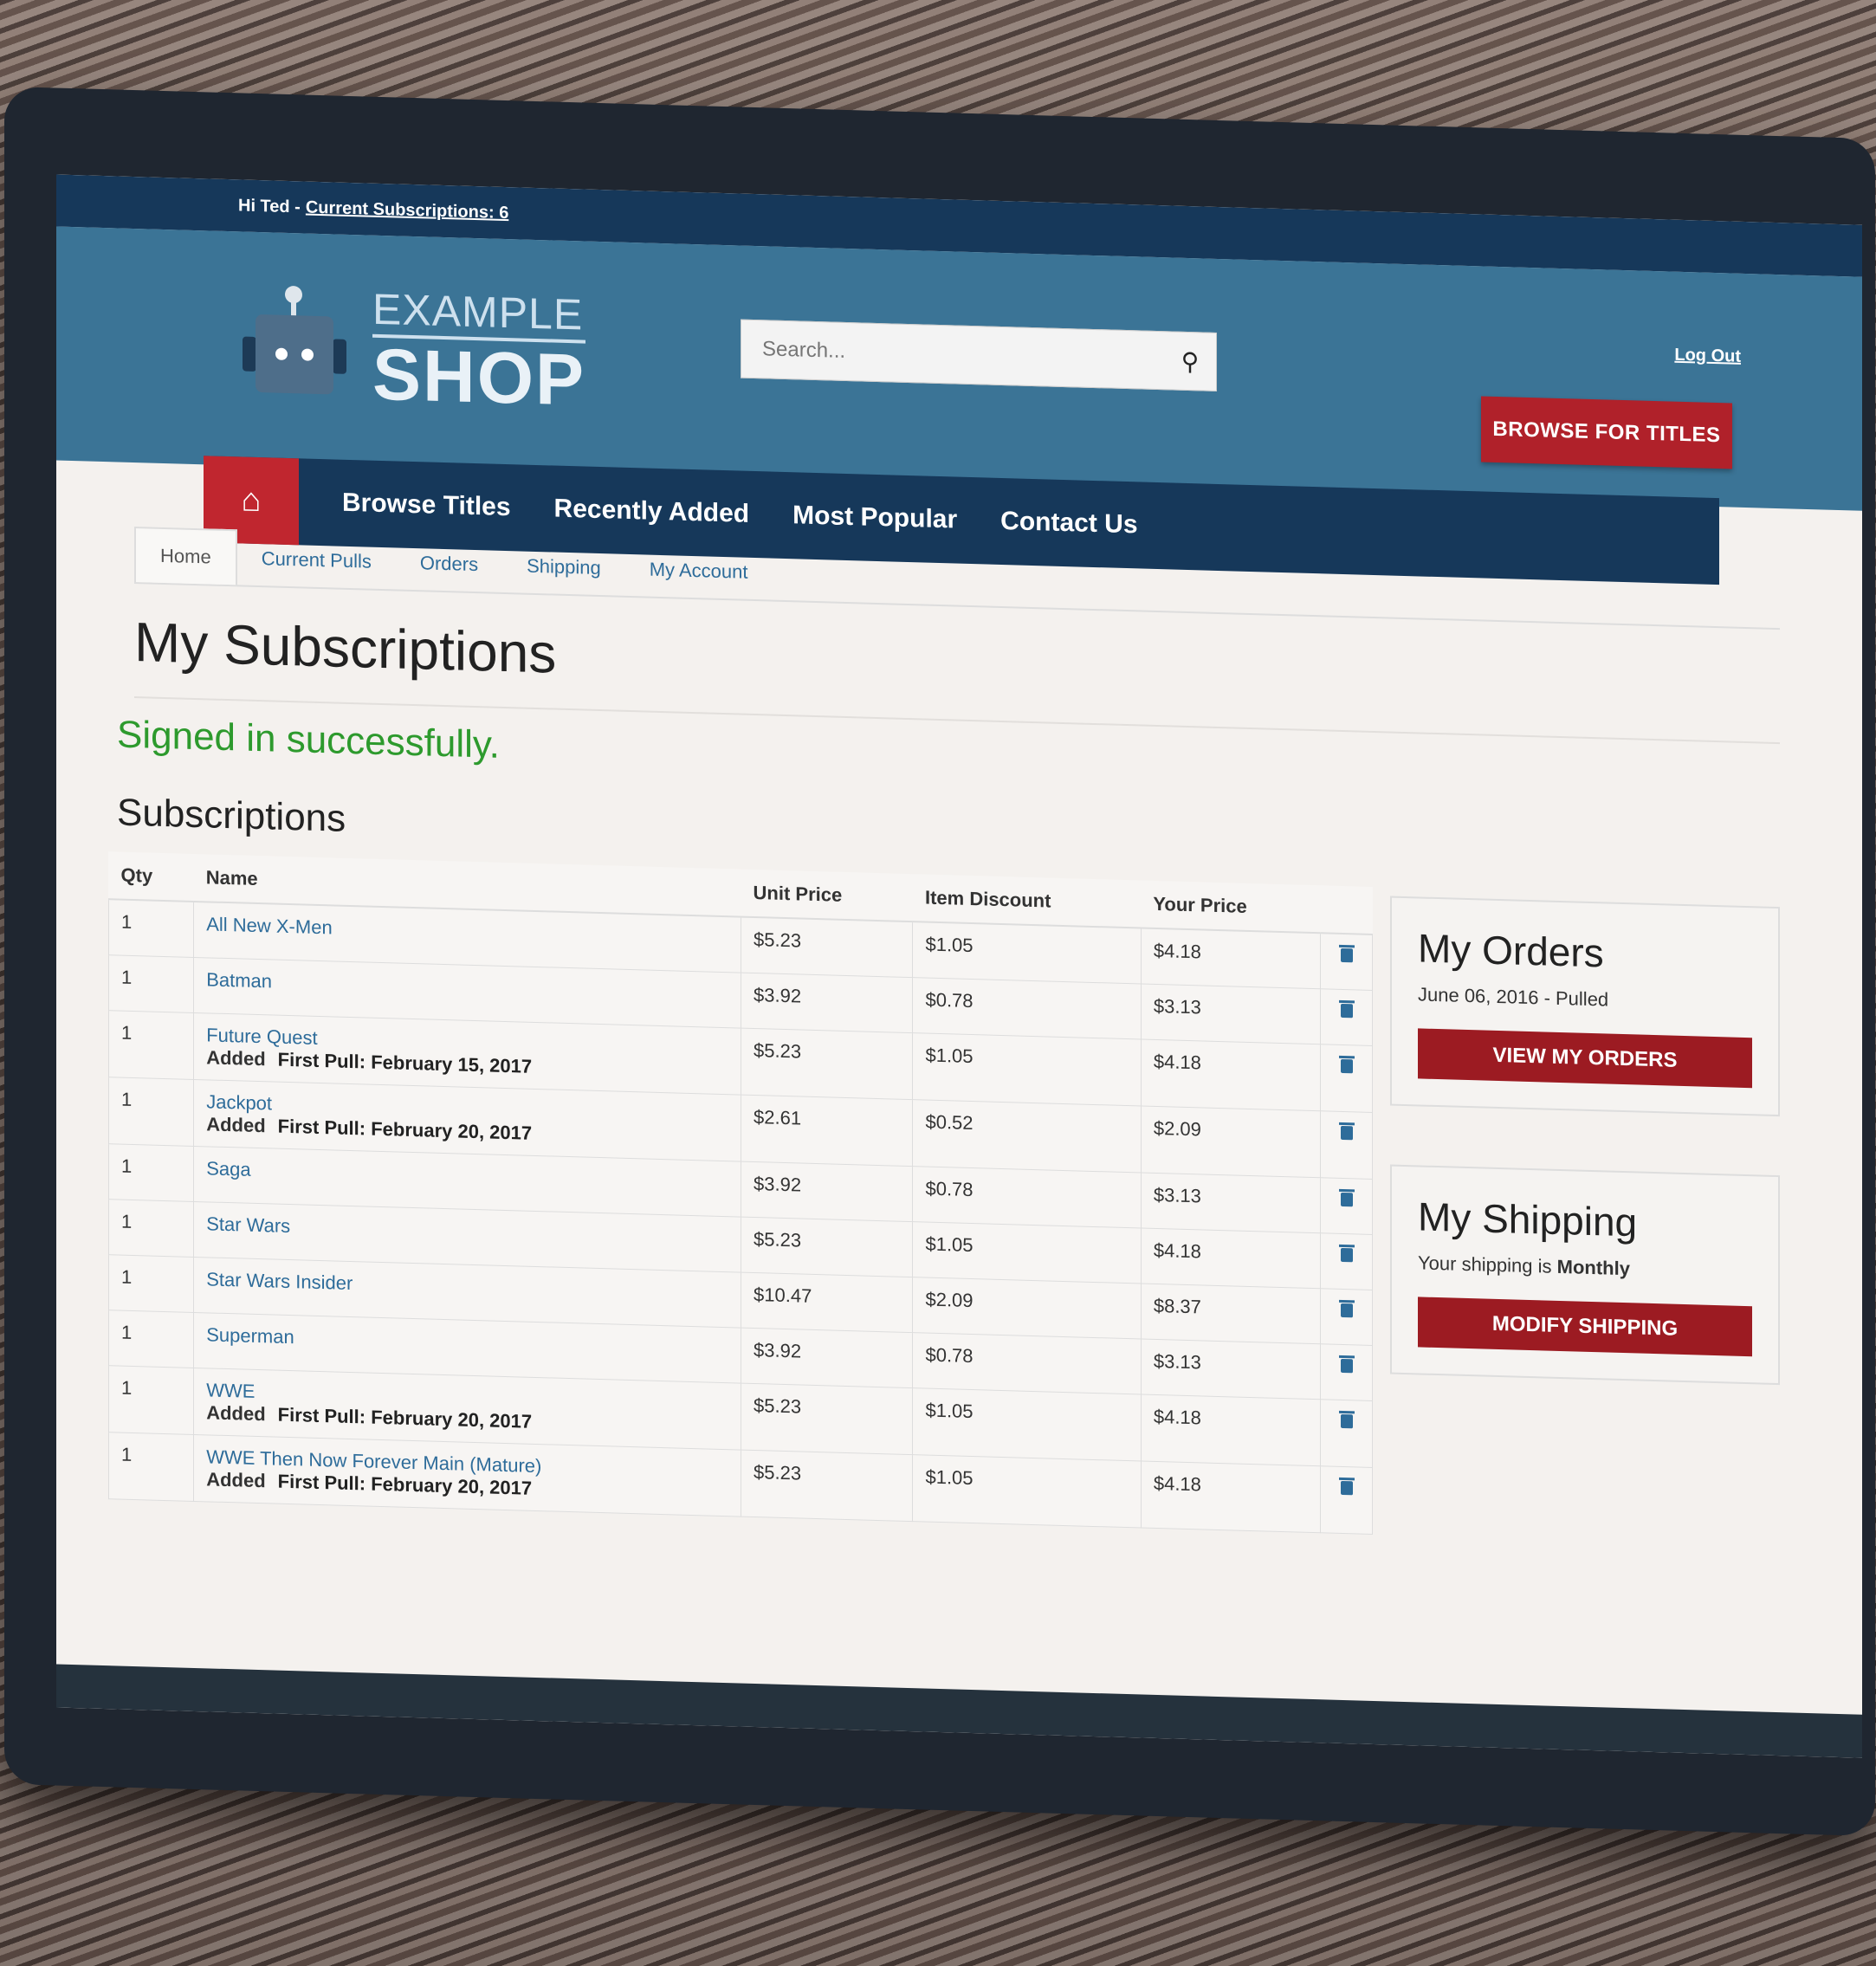 The width and height of the screenshot is (1876, 1966). I want to click on current-subscriptions-link: Current Subscriptions: 6, so click(407, 210).